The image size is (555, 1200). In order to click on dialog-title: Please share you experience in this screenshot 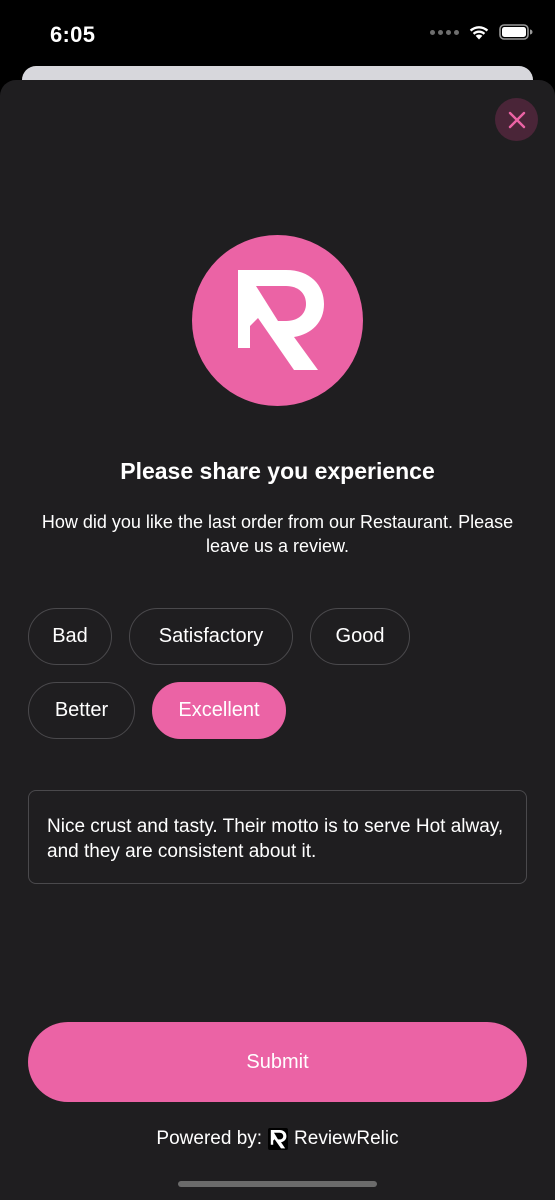, I will do `click(277, 471)`.